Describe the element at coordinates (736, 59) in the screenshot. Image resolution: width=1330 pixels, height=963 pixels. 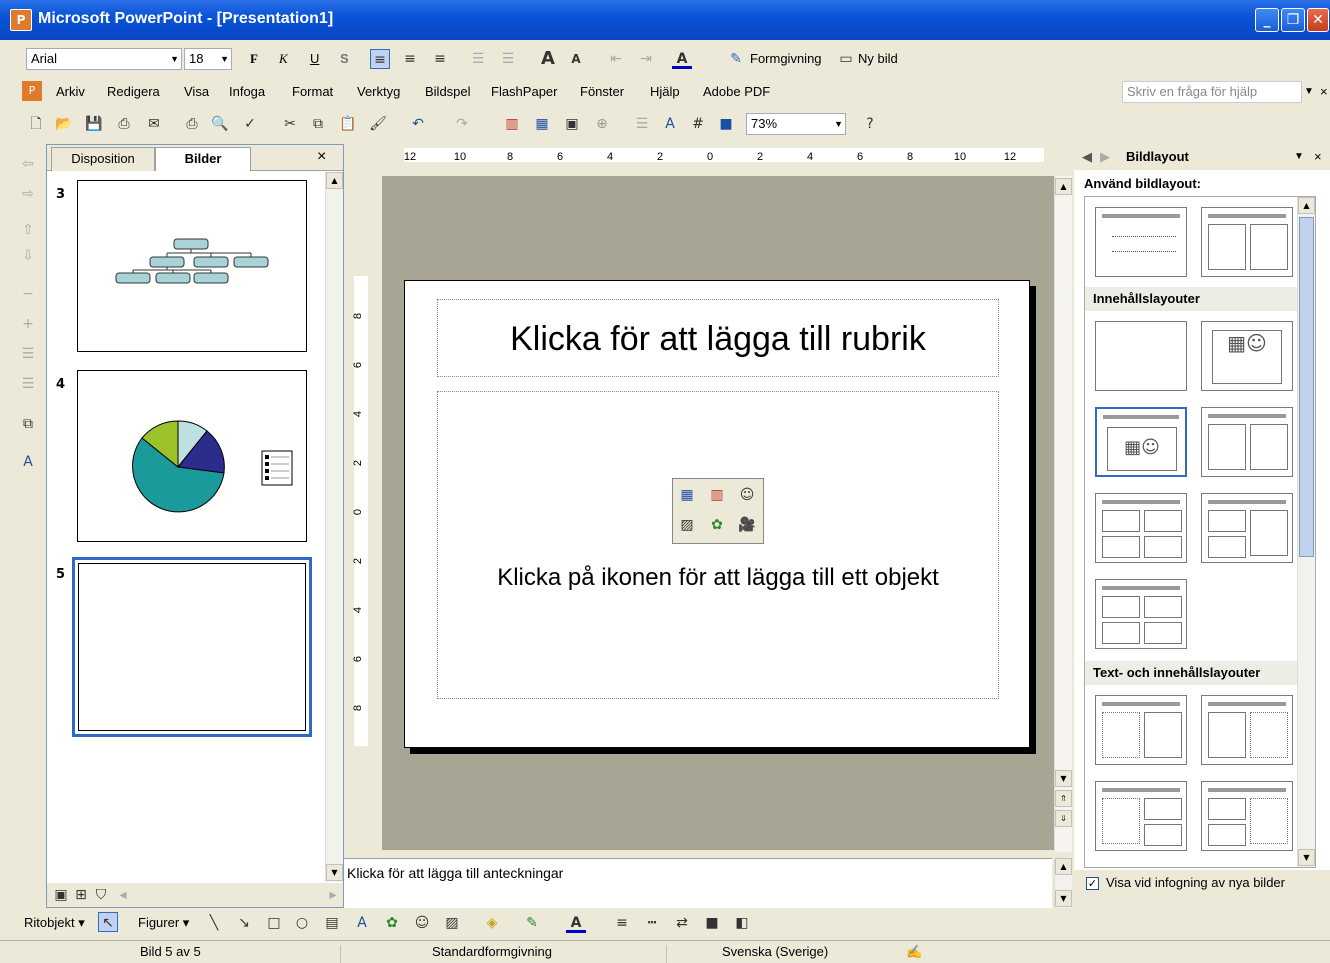
I see `design-icon: ✎` at that location.